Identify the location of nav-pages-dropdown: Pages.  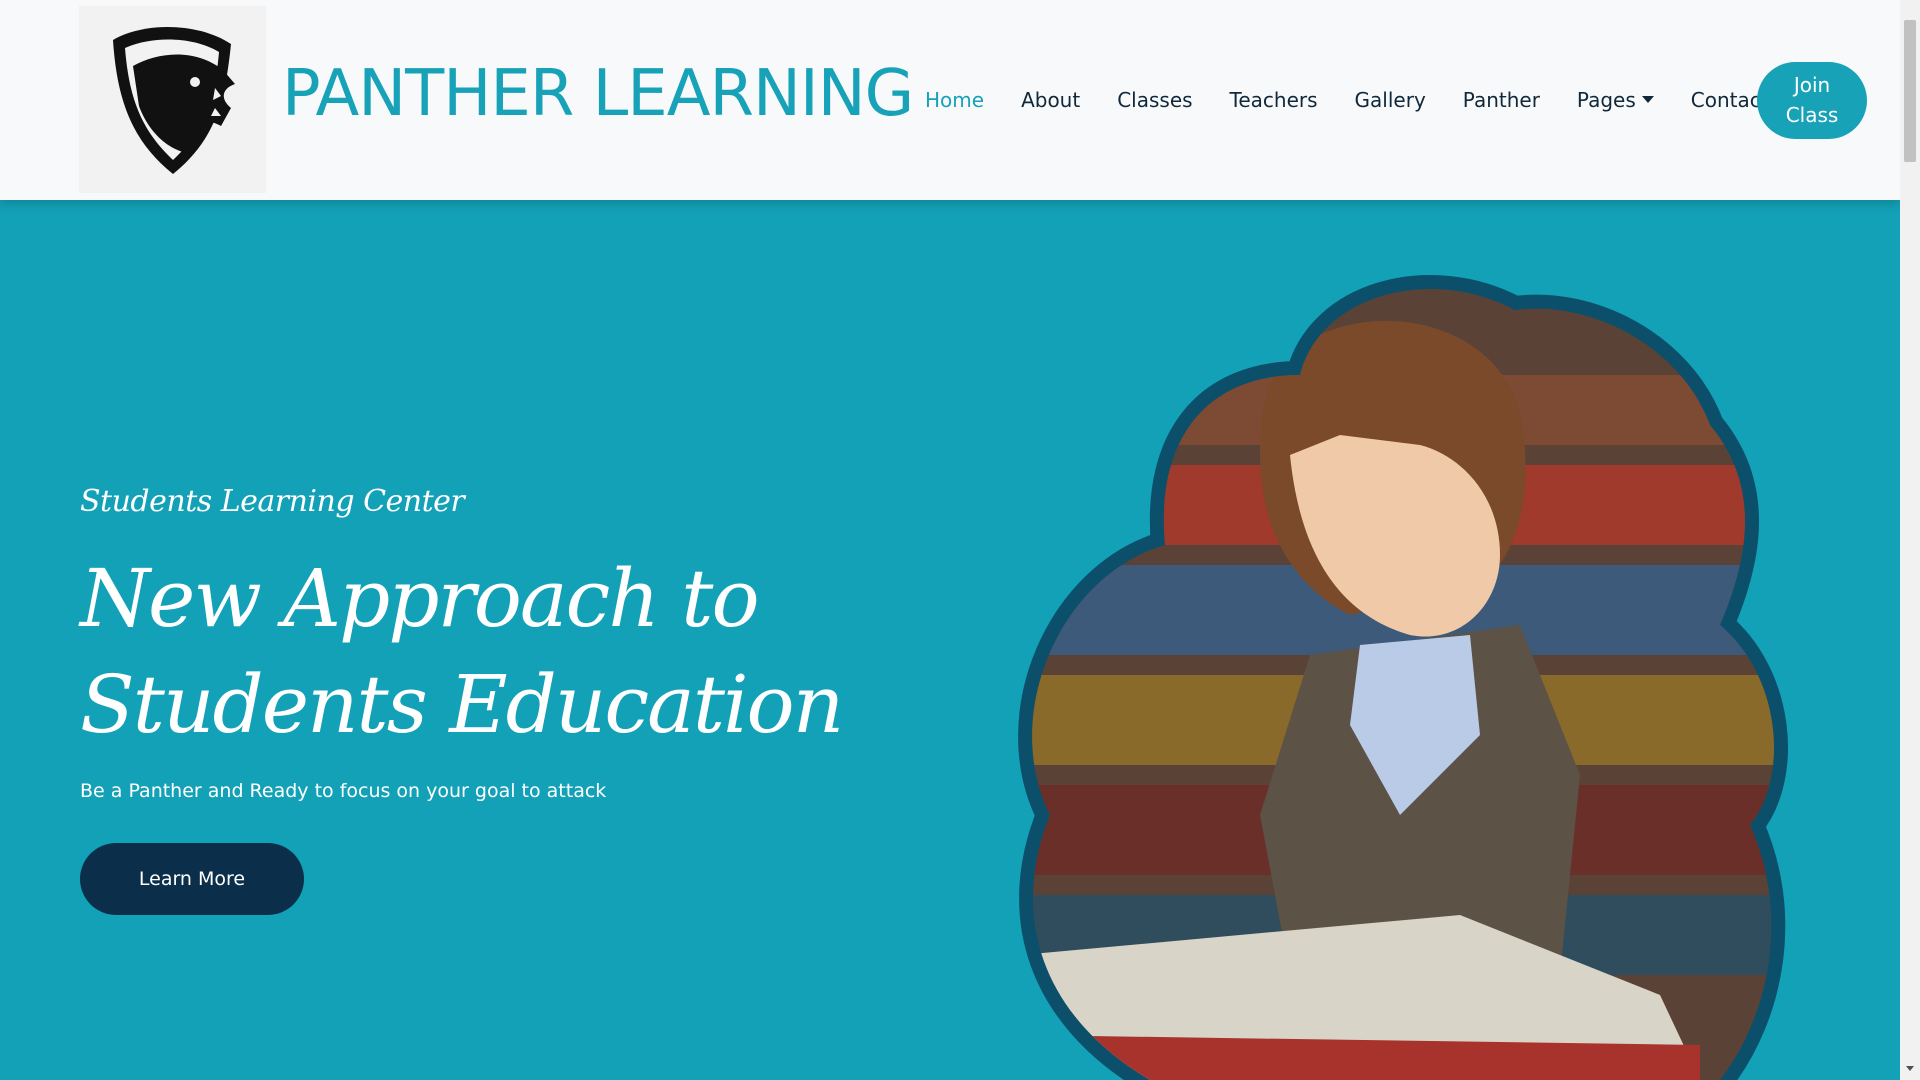
(1615, 100).